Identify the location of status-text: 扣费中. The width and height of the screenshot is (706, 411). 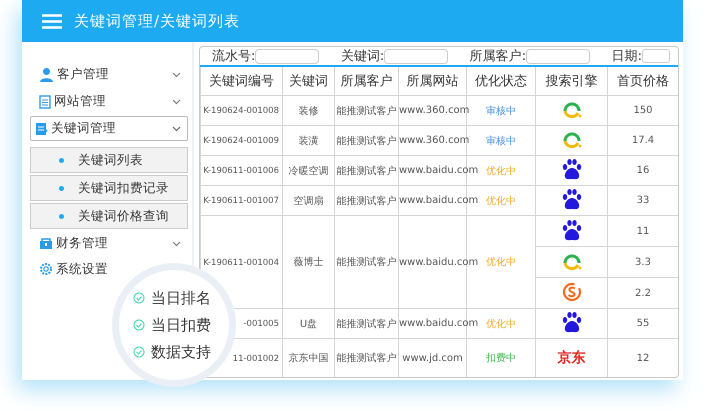
(501, 358).